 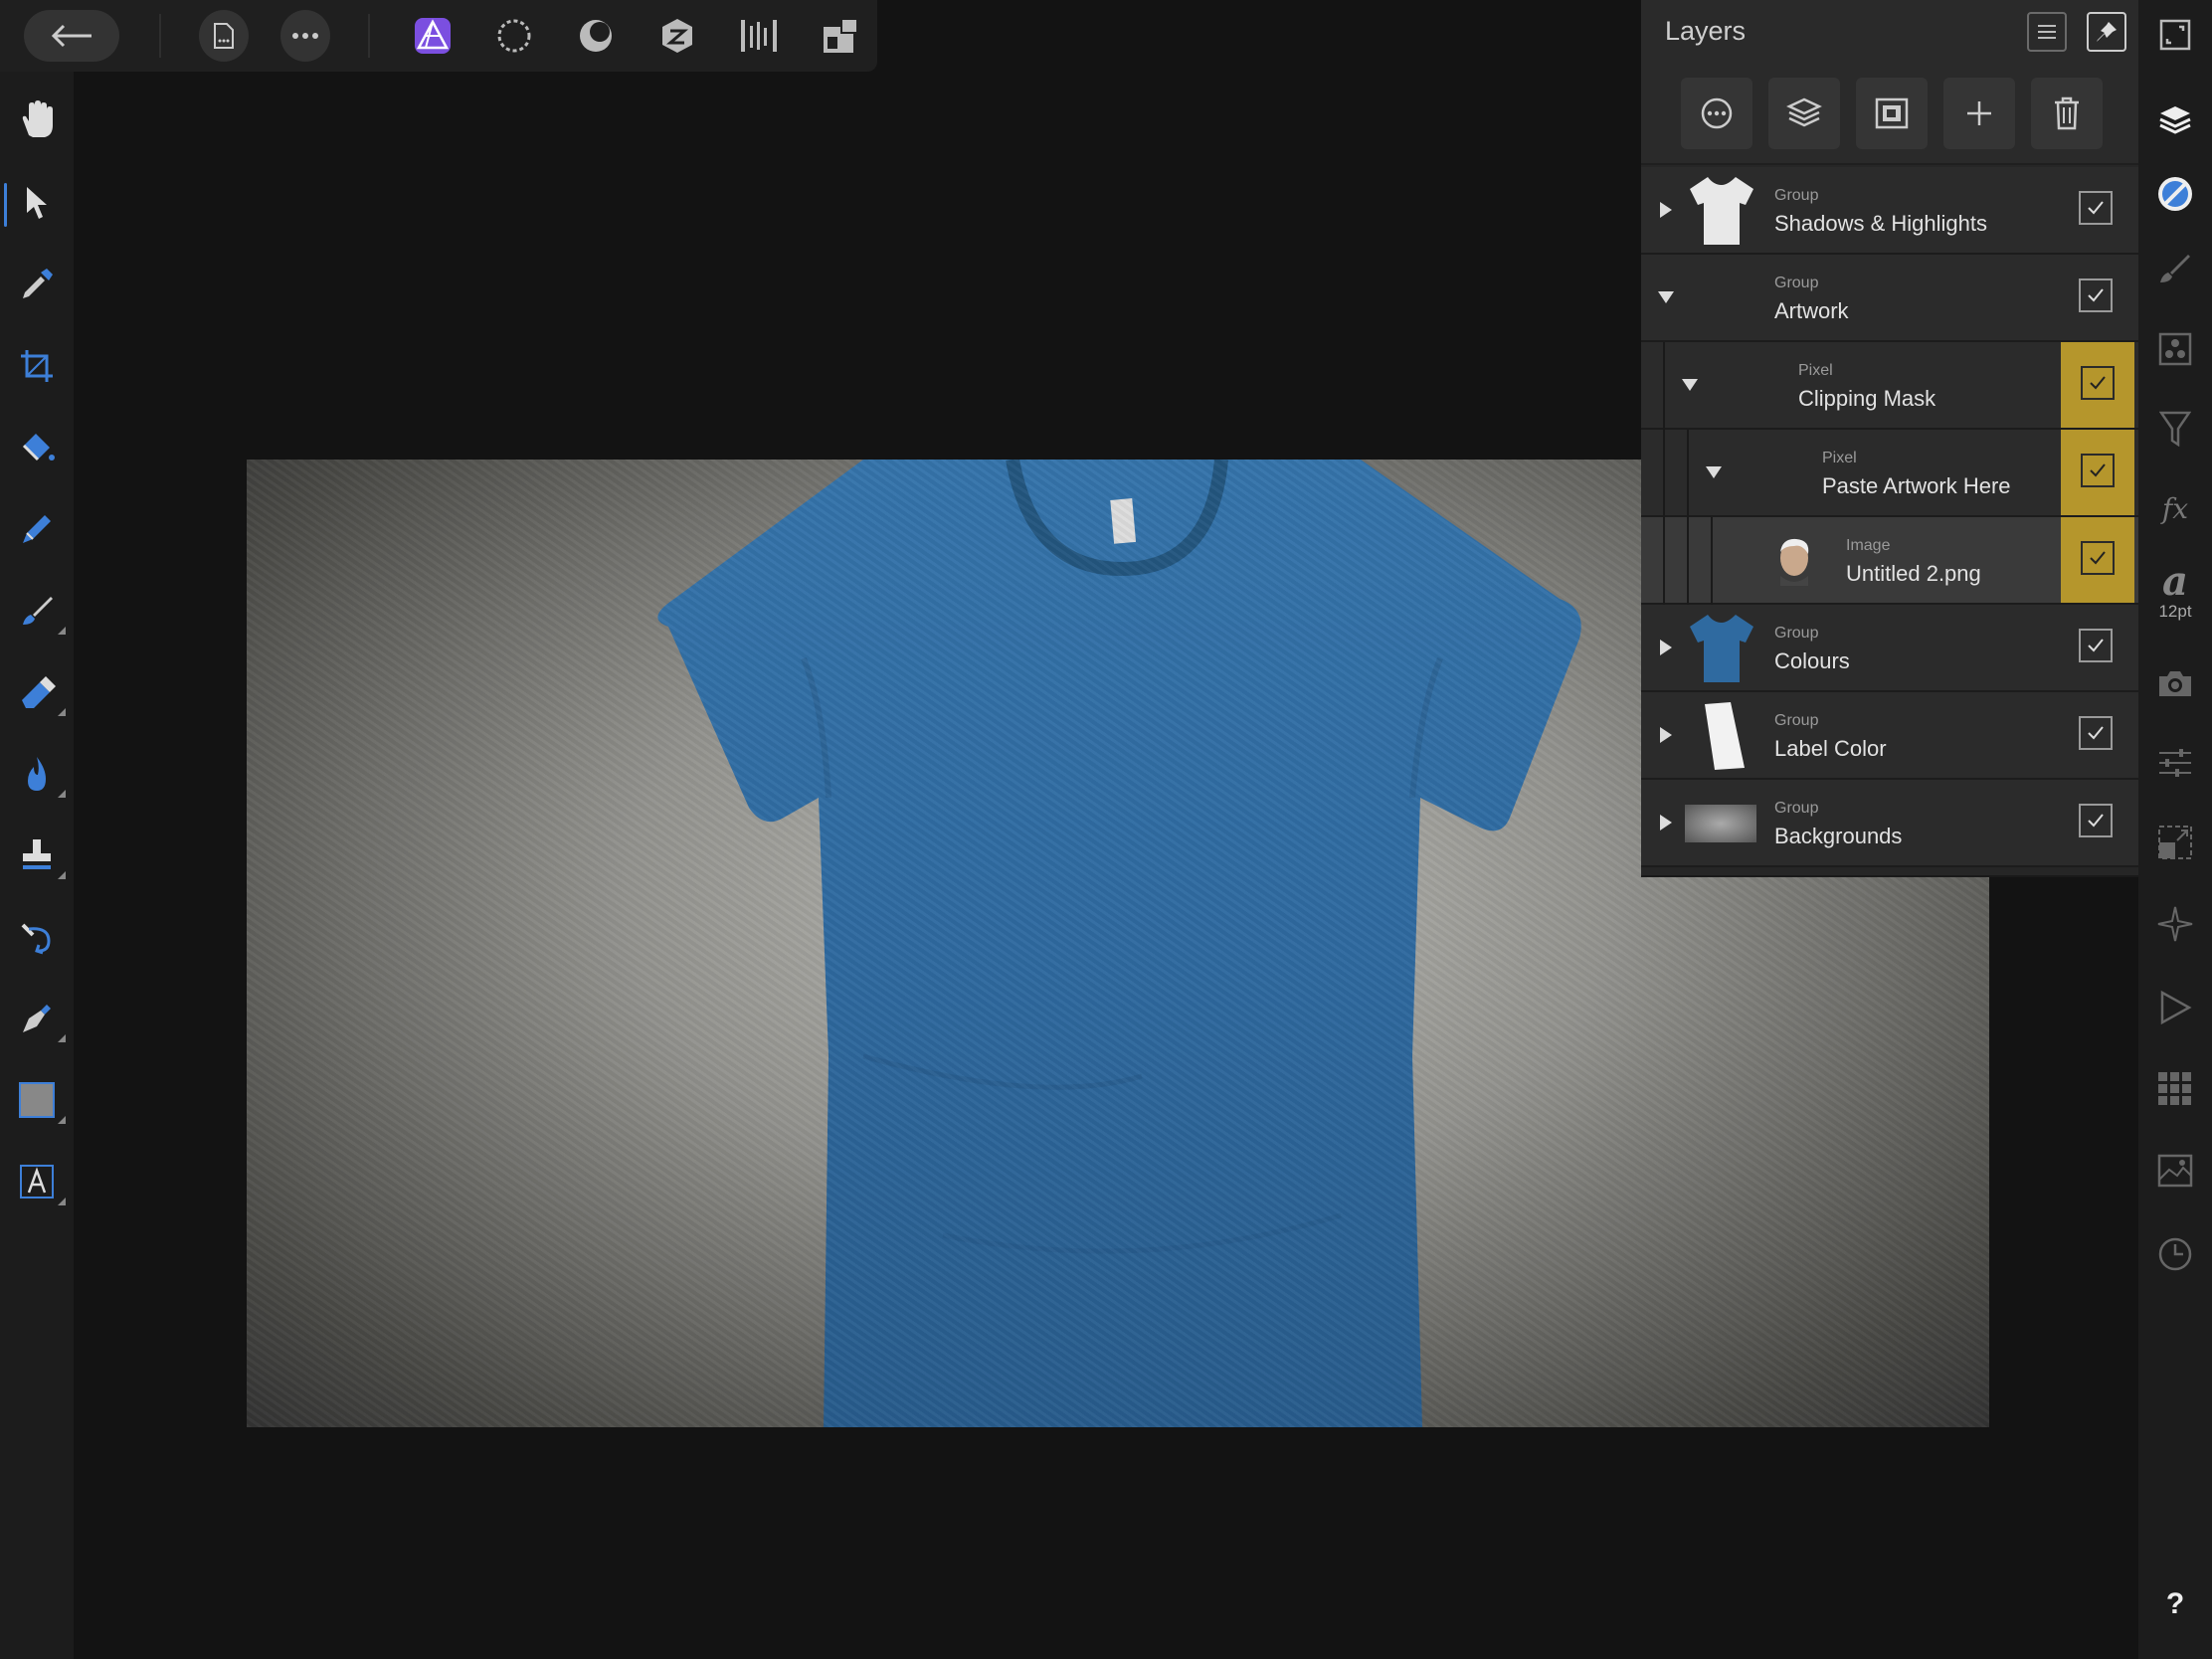 I want to click on back-button, so click(x=71, y=36).